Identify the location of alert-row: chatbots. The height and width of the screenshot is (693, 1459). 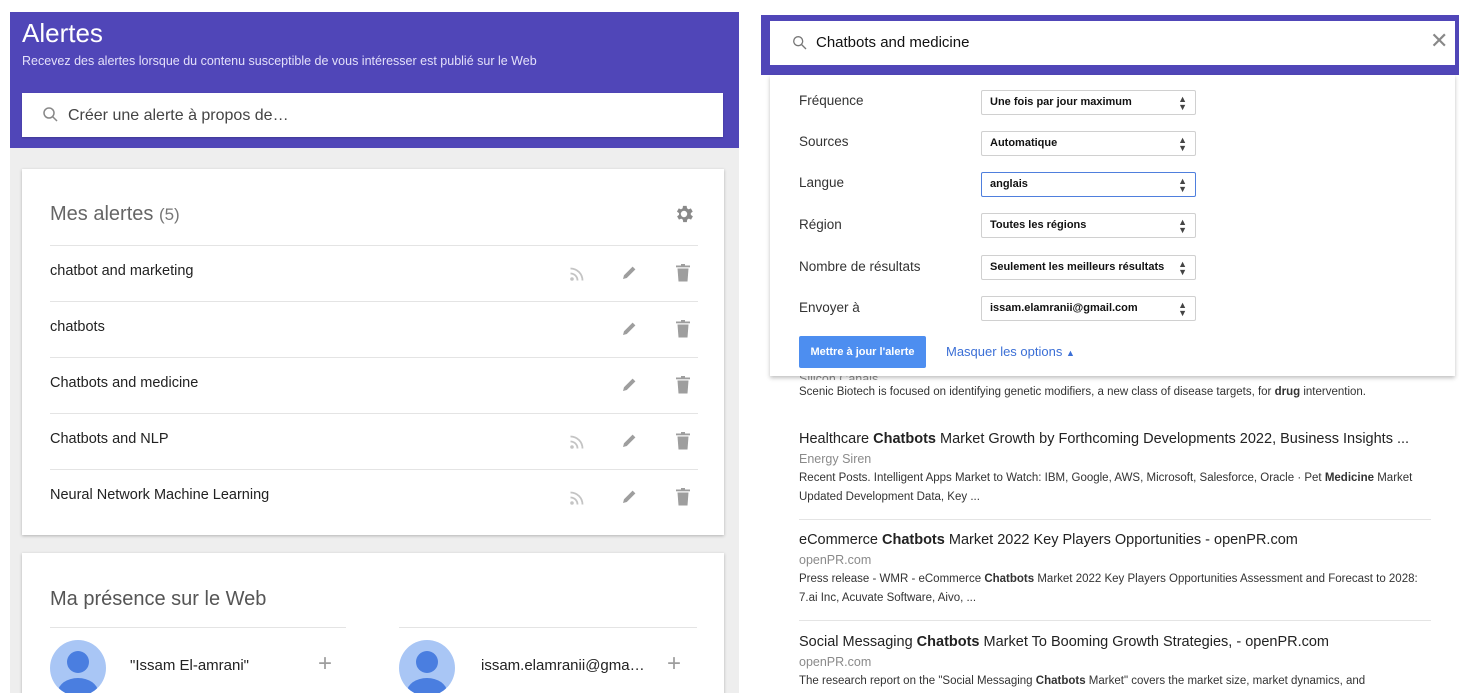
(374, 329).